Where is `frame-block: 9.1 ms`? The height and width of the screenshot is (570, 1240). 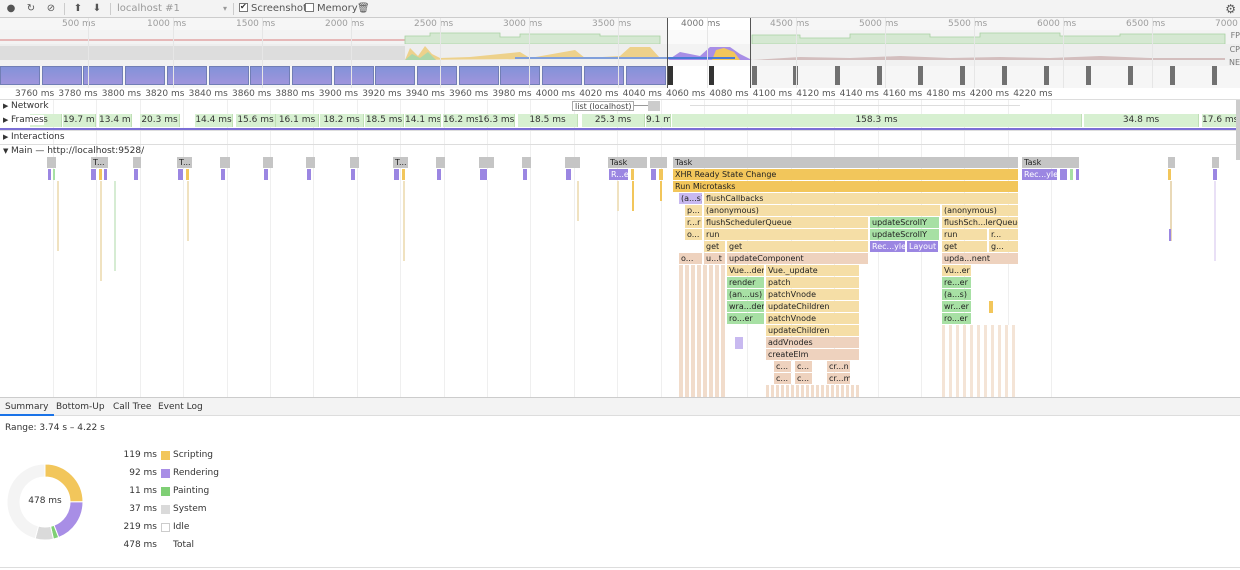
frame-block: 9.1 ms is located at coordinates (658, 120).